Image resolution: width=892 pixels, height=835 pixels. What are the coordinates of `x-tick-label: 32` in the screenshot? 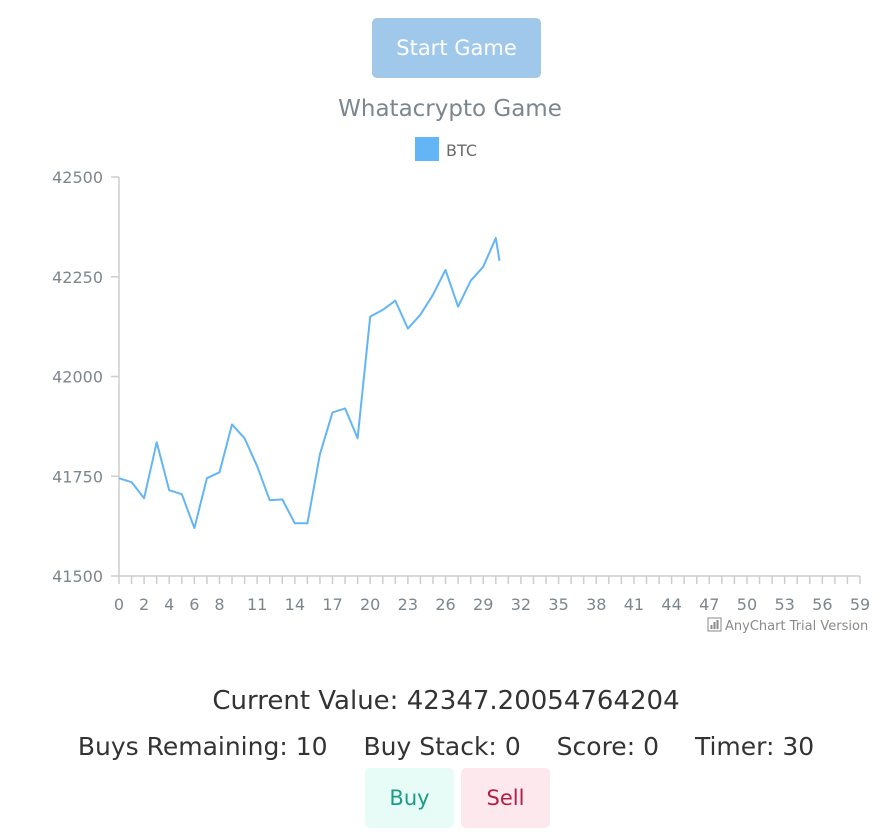 It's located at (521, 604).